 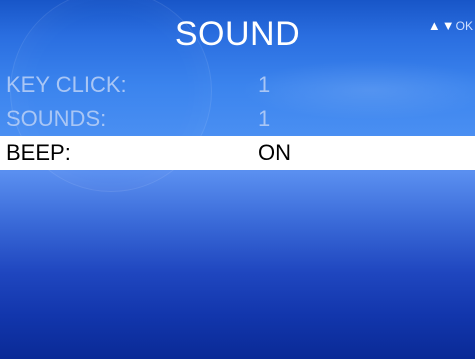 What do you see at coordinates (237, 85) in the screenshot?
I see `menu-item-key-click: KEY CLICK: 1` at bounding box center [237, 85].